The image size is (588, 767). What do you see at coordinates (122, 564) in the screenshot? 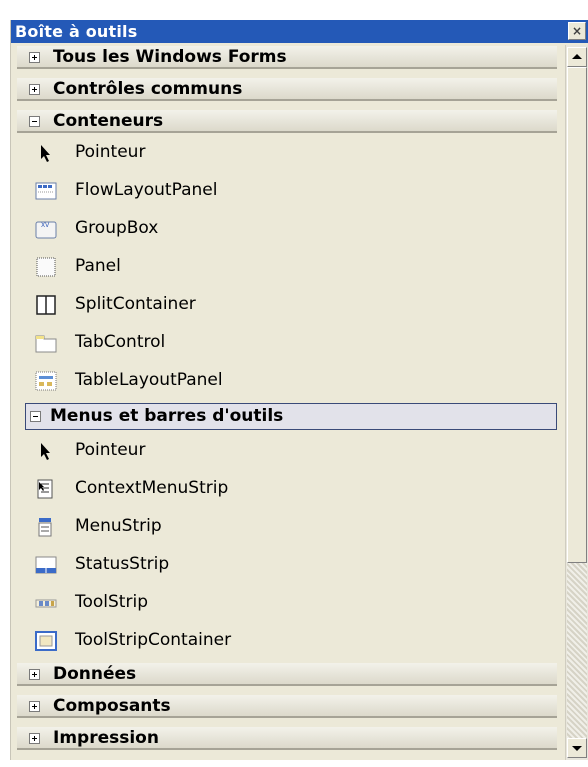
I see `toolbox-item-label: StatusStrip` at bounding box center [122, 564].